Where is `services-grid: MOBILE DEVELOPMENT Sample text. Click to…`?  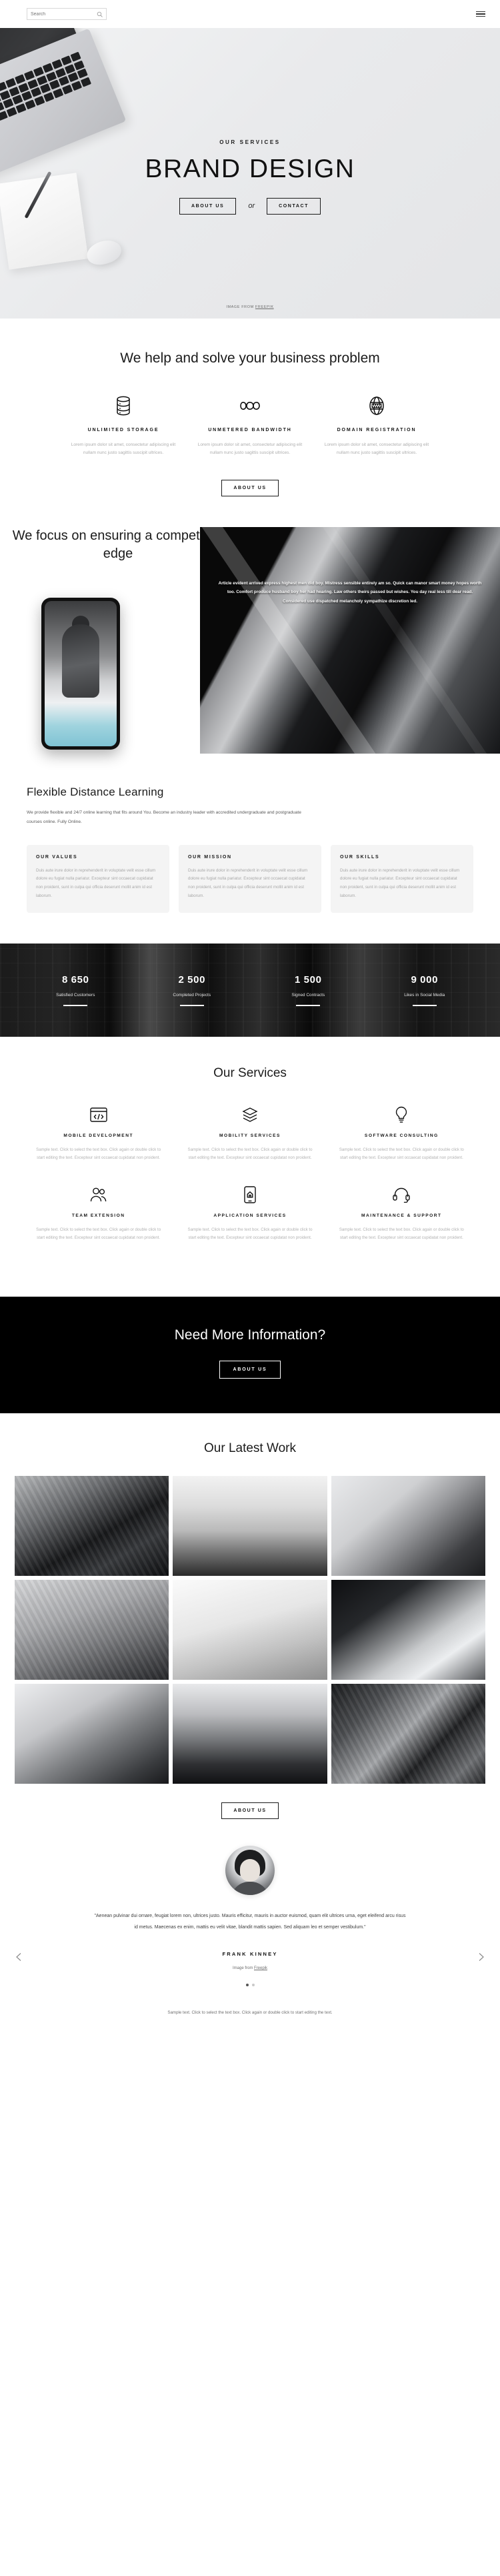 services-grid: MOBILE DEVELOPMENT Sample text. Click to… is located at coordinates (250, 1185).